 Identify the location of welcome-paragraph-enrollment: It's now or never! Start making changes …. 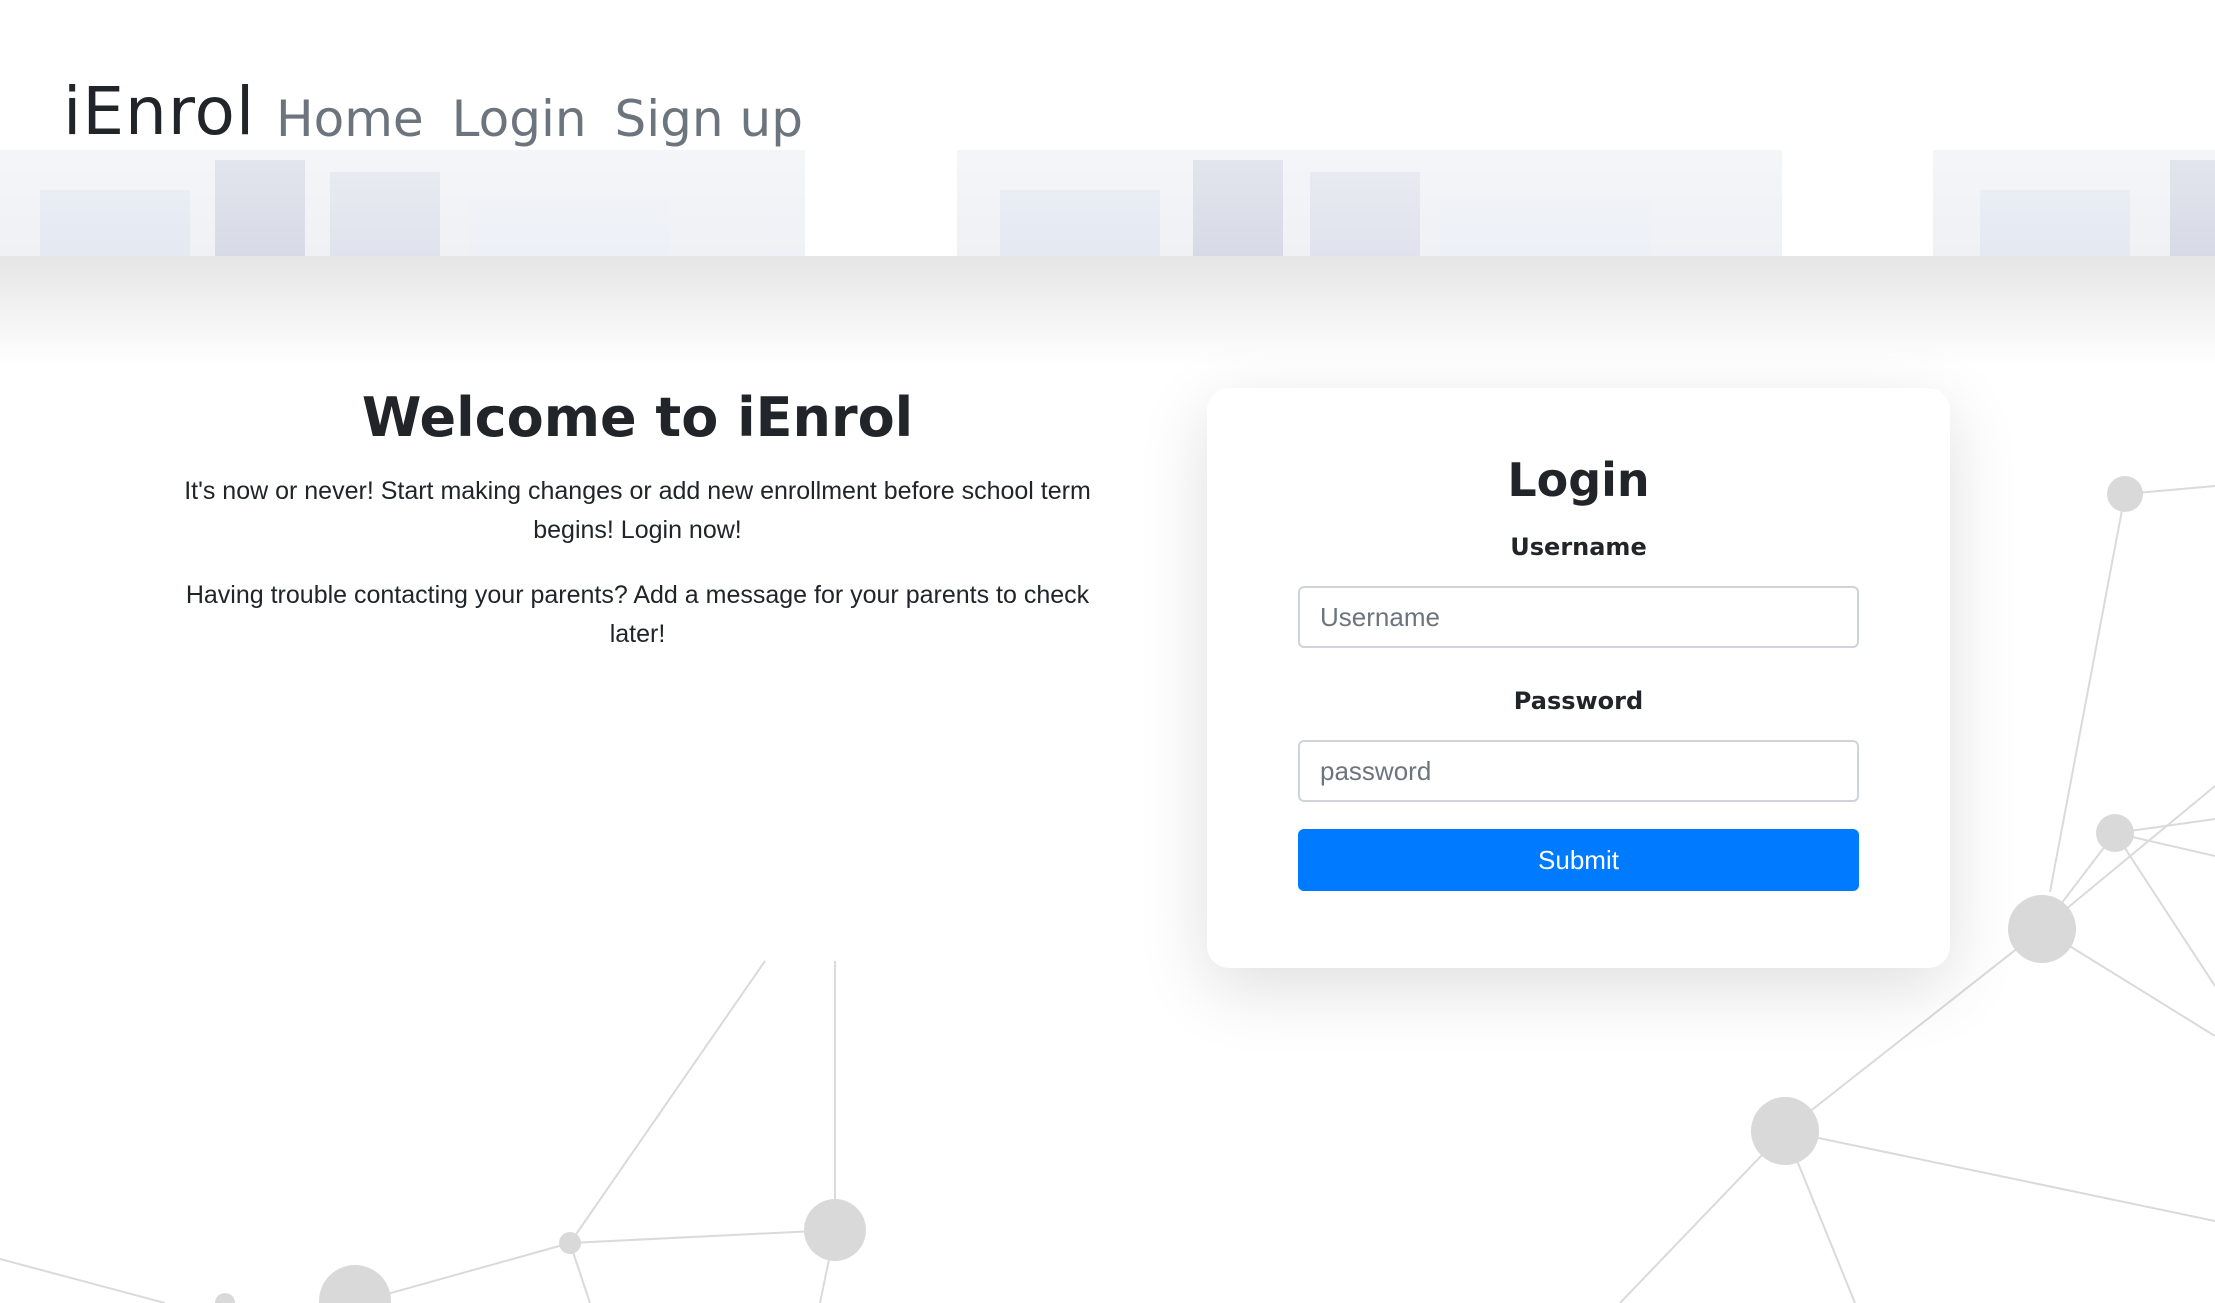
(637, 510).